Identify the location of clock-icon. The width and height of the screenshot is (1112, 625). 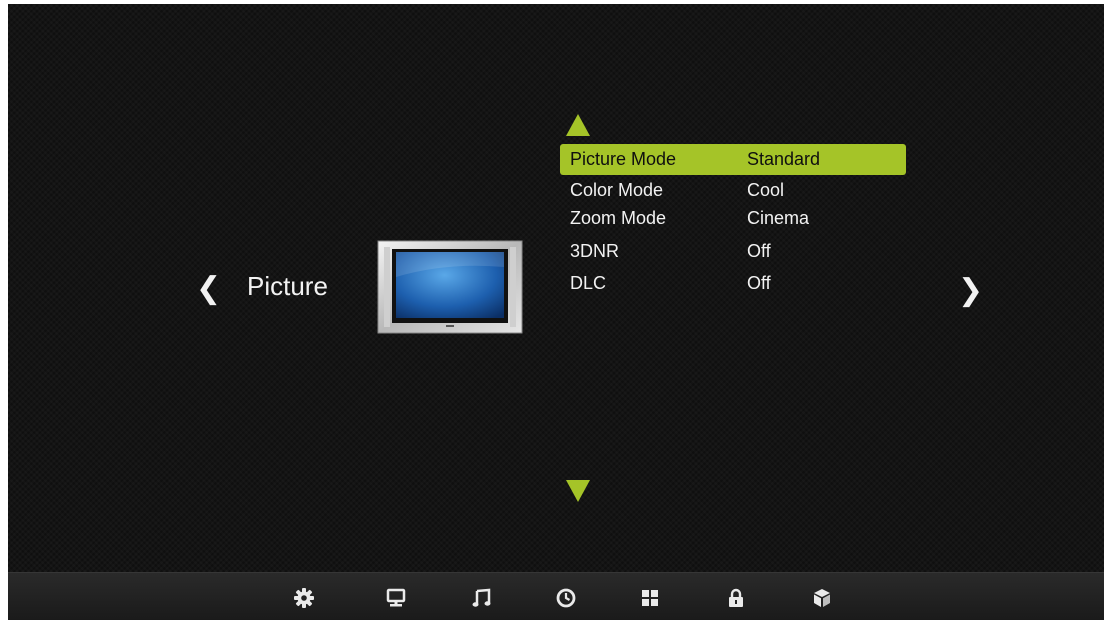
(566, 598).